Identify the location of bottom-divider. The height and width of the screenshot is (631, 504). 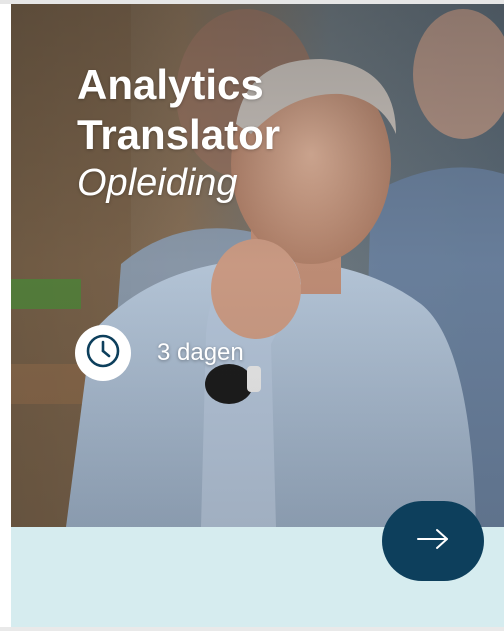
(252, 629).